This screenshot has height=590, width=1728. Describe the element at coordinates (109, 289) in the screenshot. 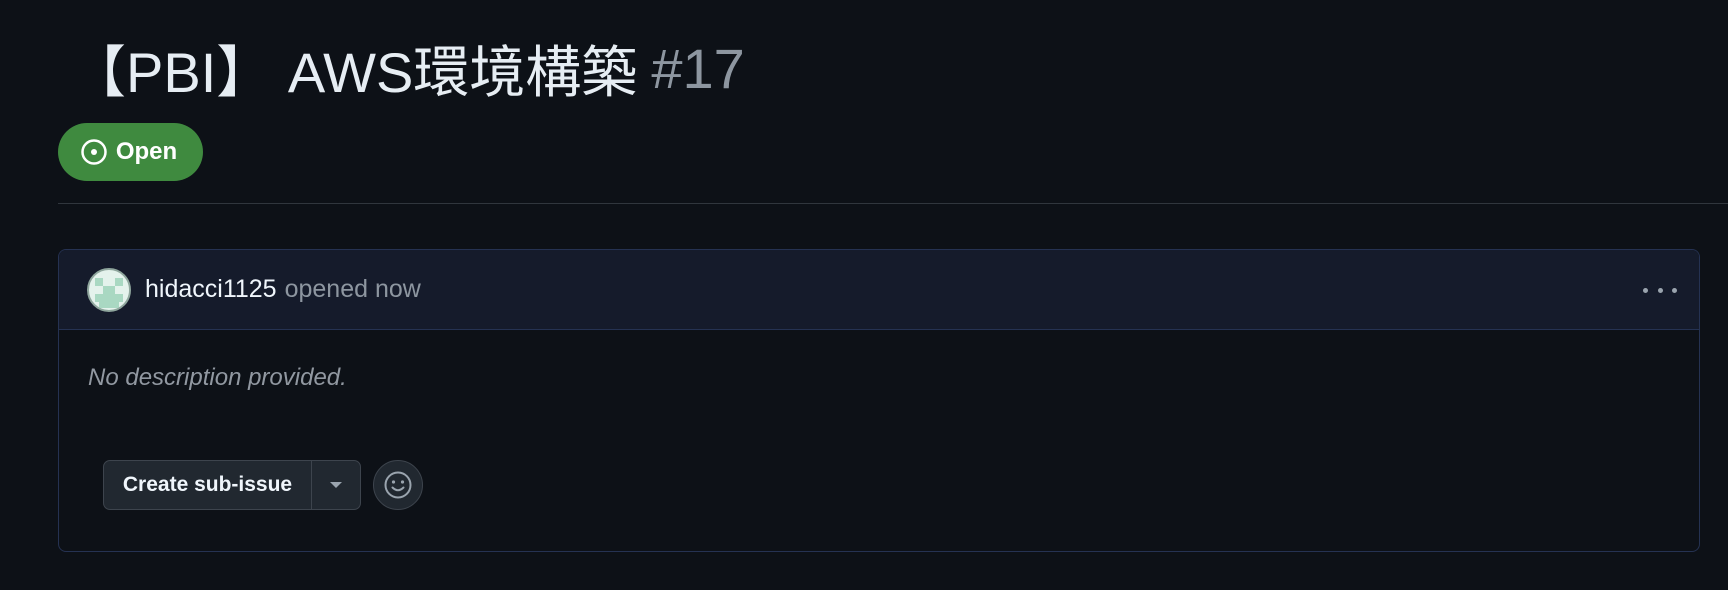

I see `author-avatar` at that location.